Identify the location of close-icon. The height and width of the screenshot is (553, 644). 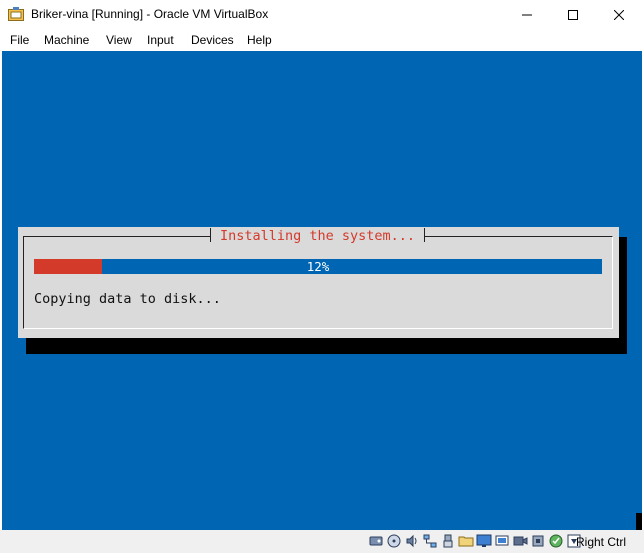
(619, 15).